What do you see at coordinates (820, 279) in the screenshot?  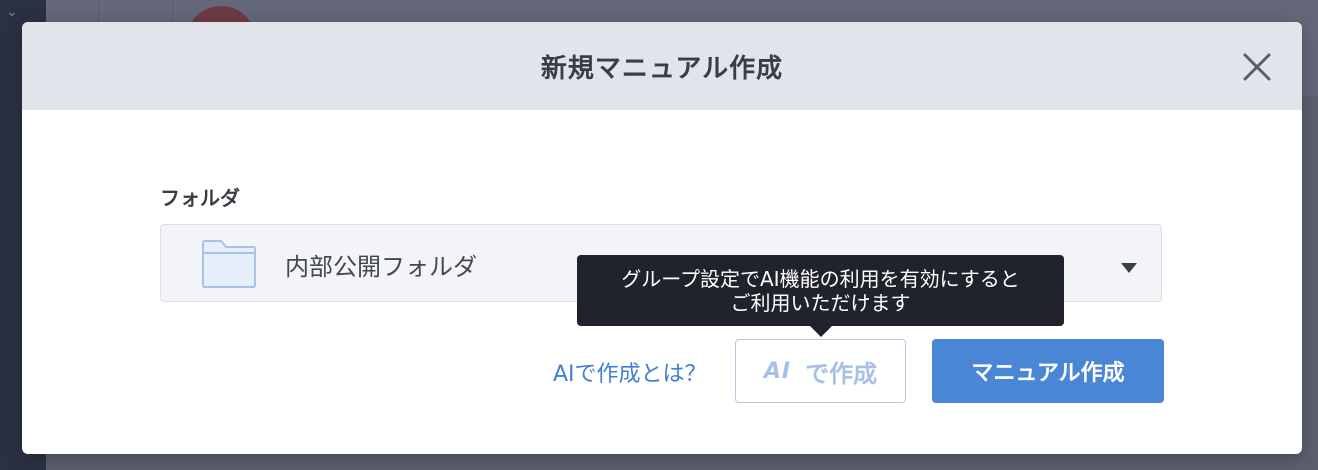 I see `tooltip-line: グループ設定でAI機能の利用を有効にすると` at bounding box center [820, 279].